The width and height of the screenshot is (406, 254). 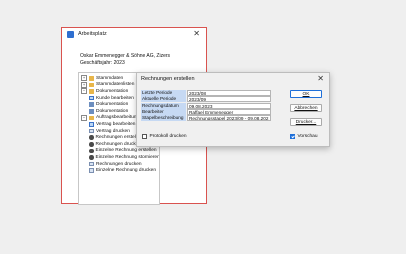 What do you see at coordinates (229, 93) in the screenshot?
I see `field-input: 2023/08` at bounding box center [229, 93].